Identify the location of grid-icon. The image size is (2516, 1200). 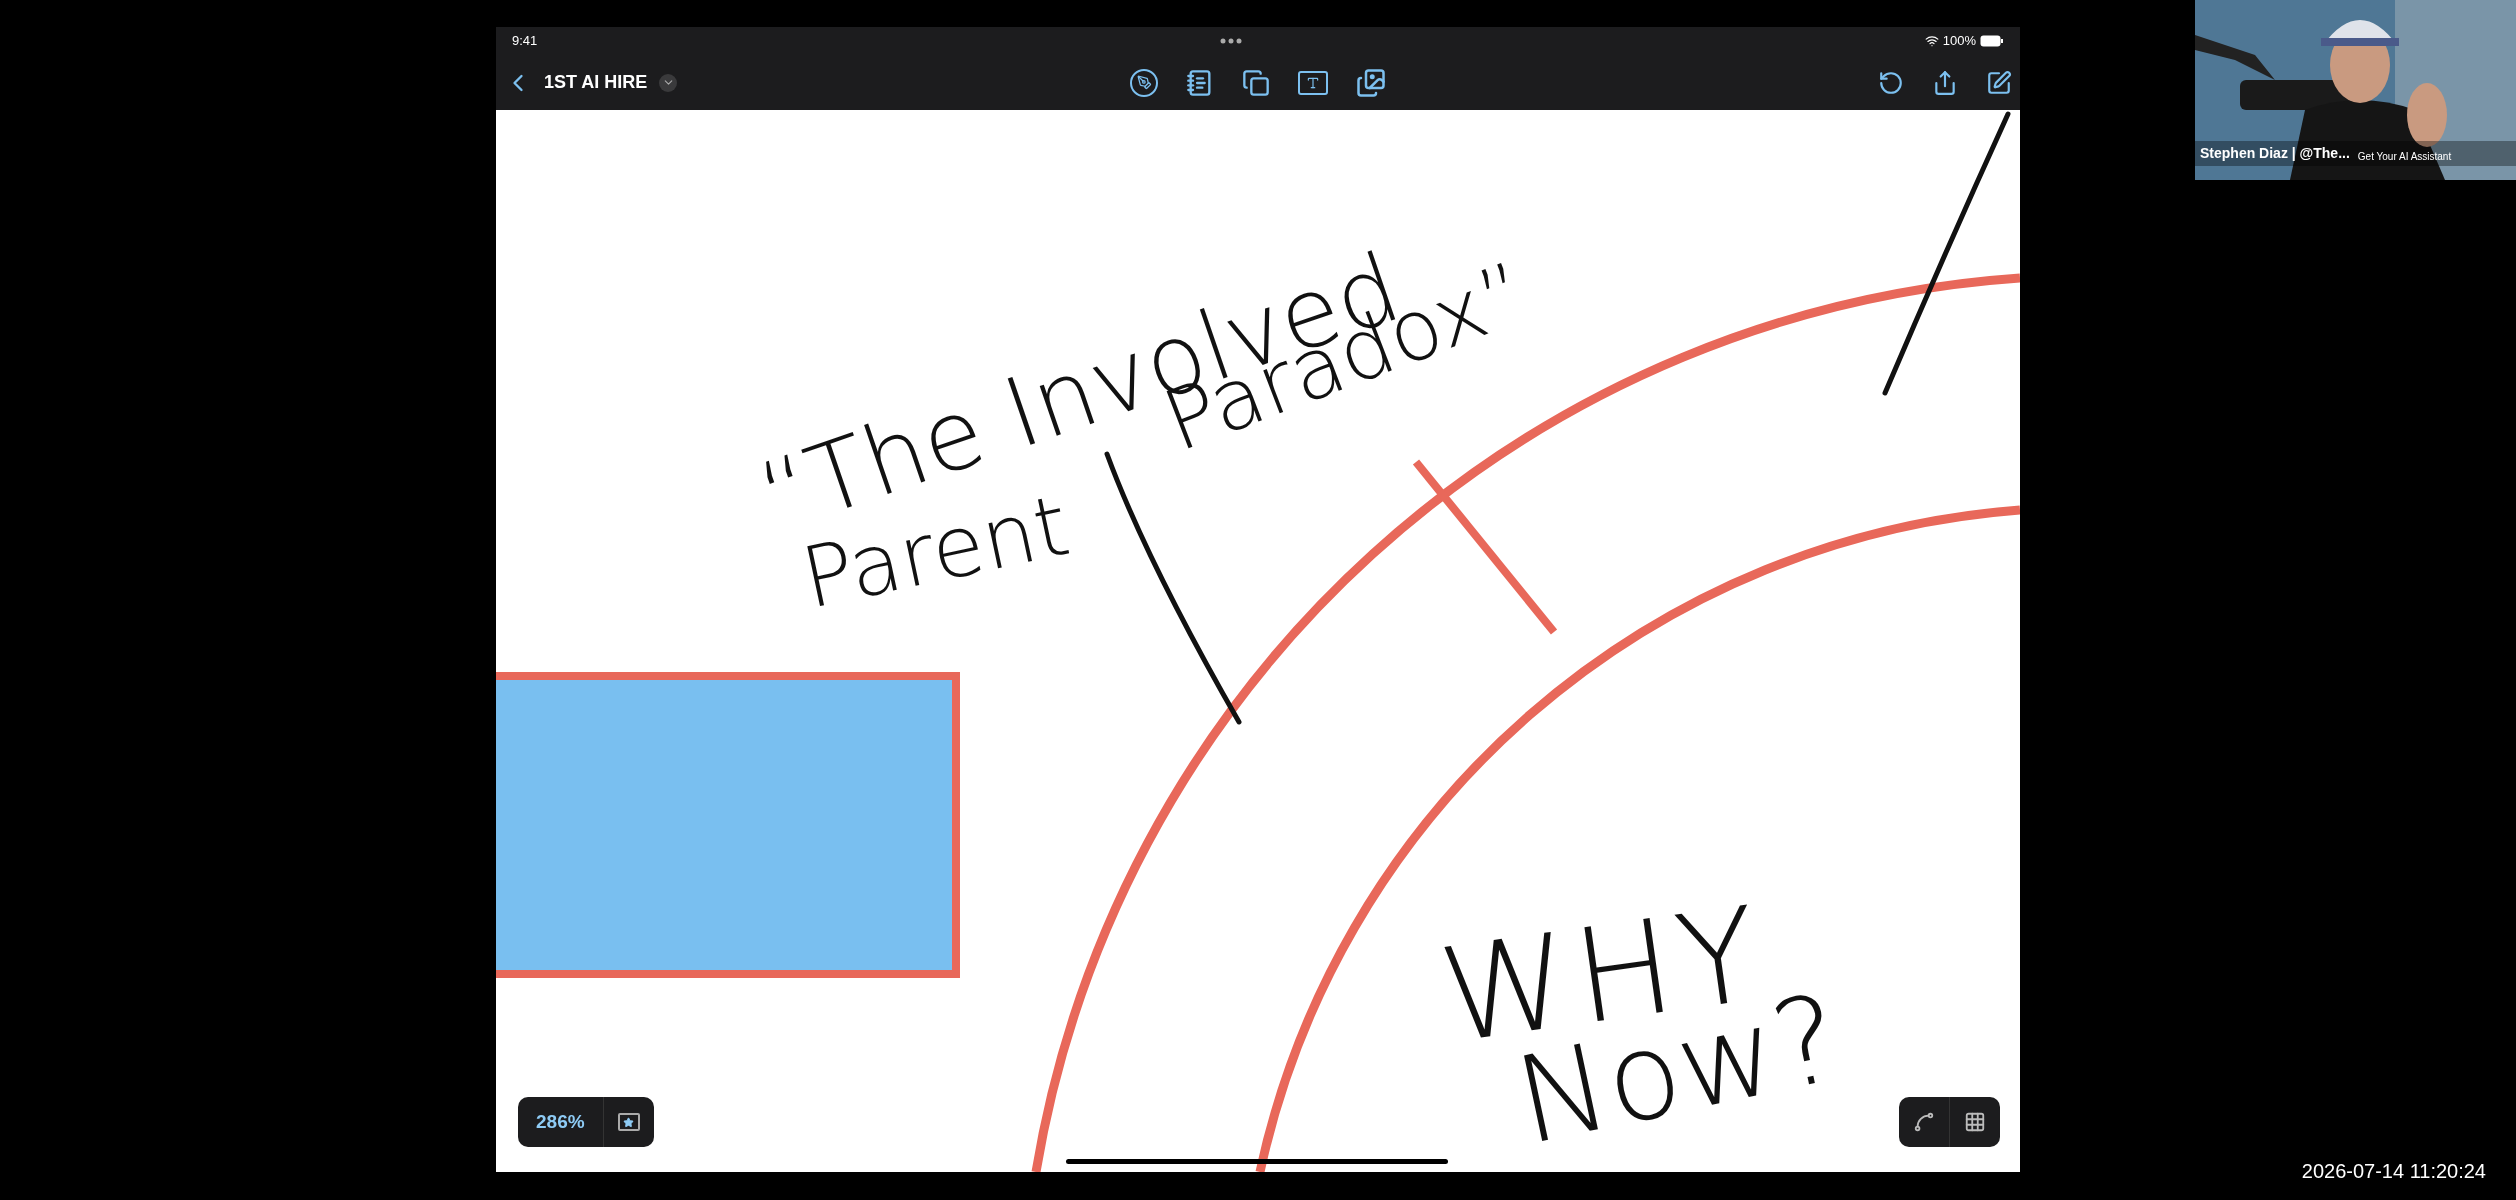
(1975, 1122).